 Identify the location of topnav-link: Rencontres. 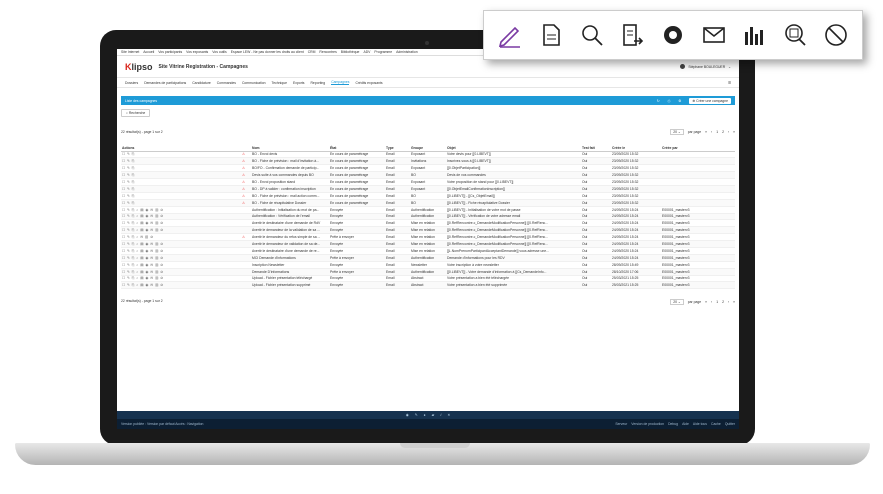
(327, 52).